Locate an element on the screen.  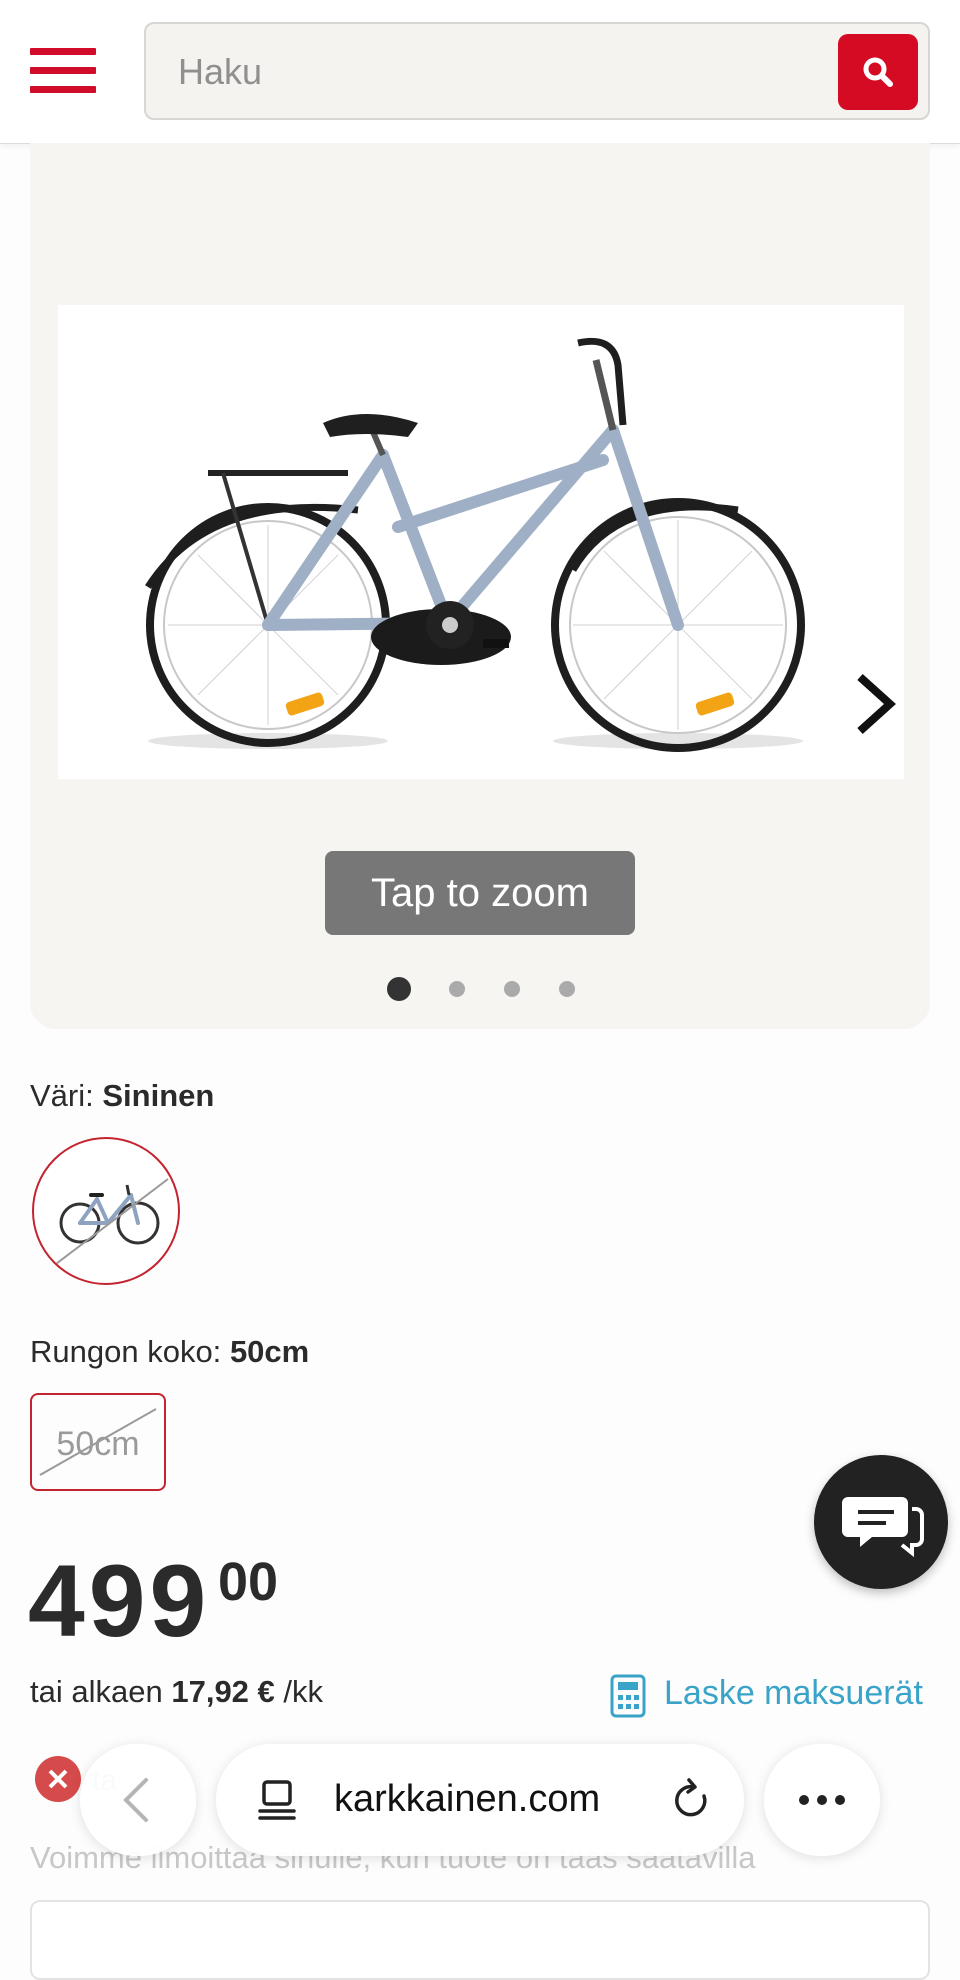
hamburger-icon is located at coordinates (63, 71).